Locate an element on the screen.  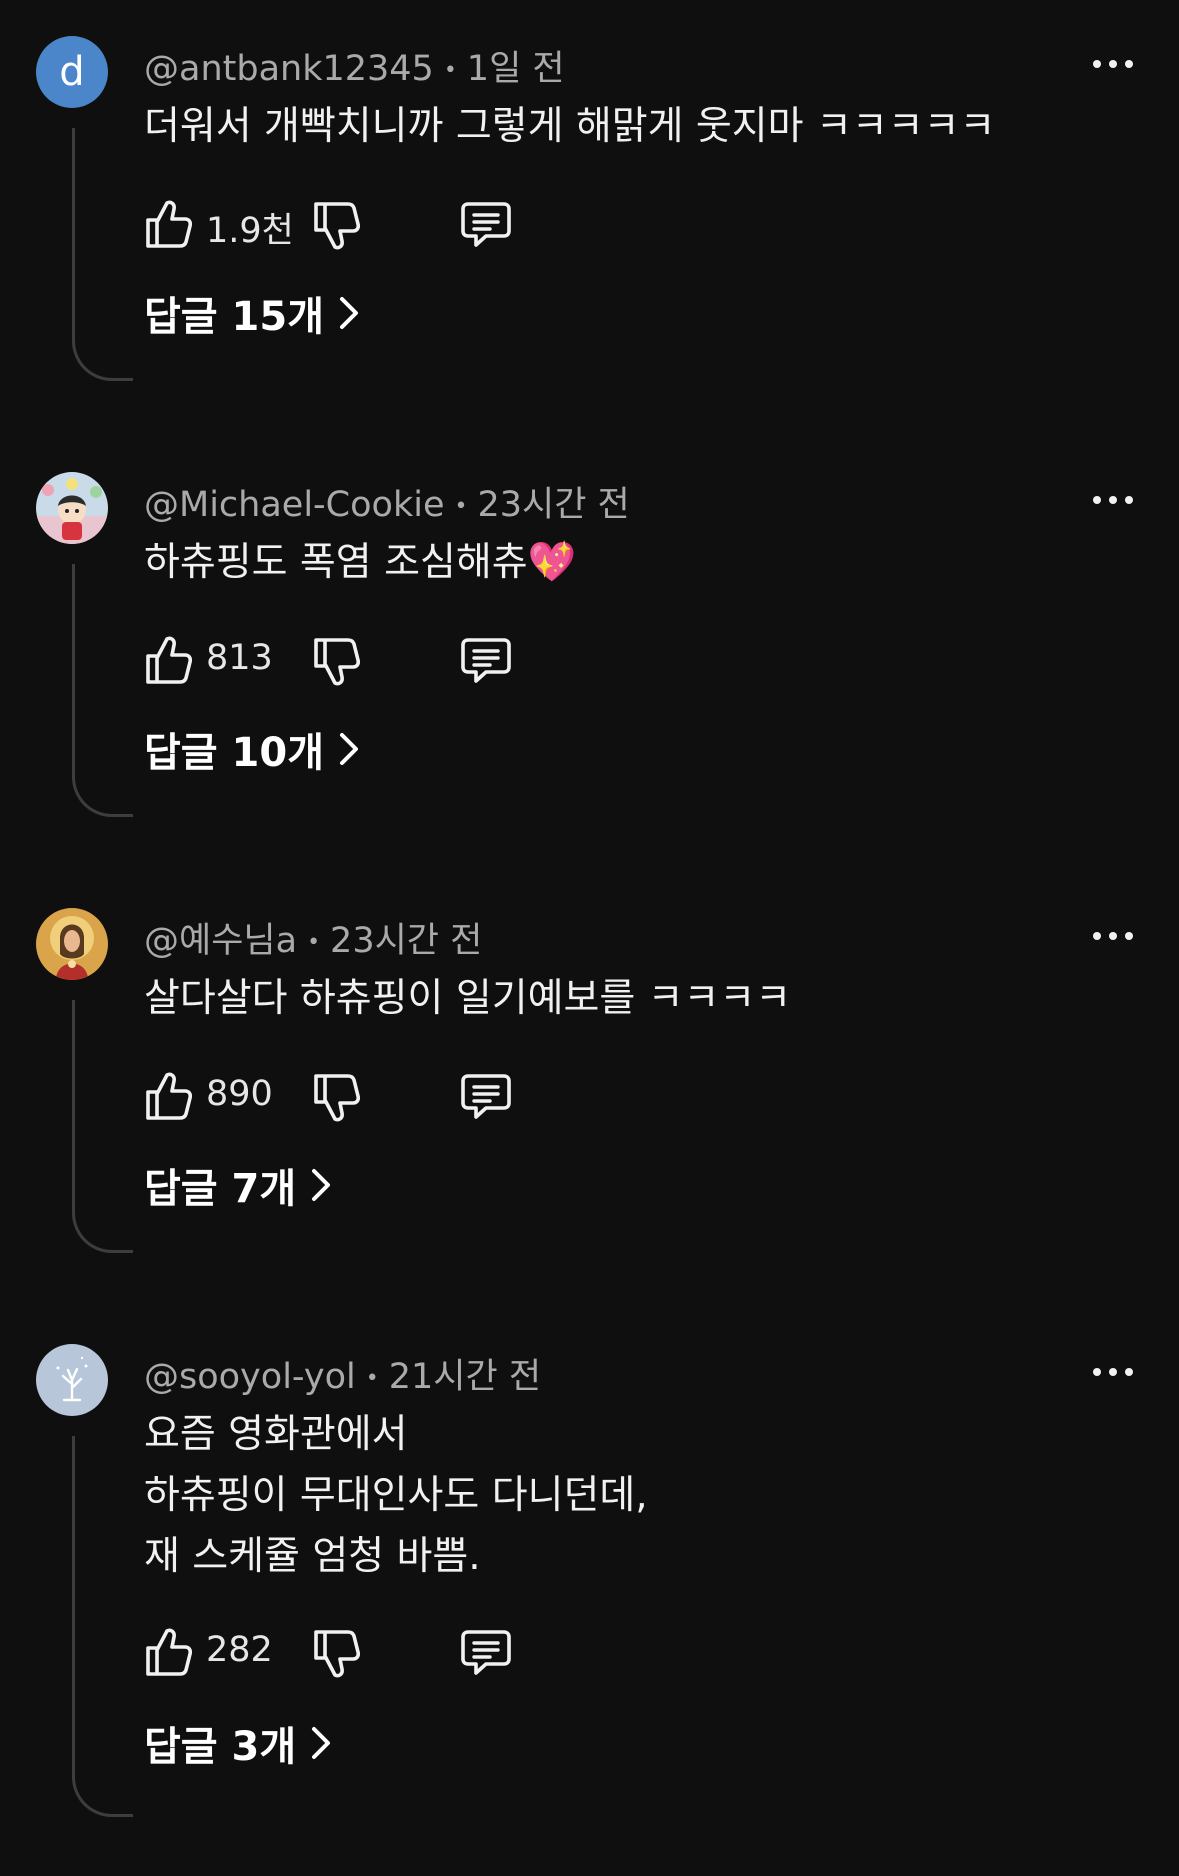
replies-label: 답글 7개 is located at coordinates (220, 1189).